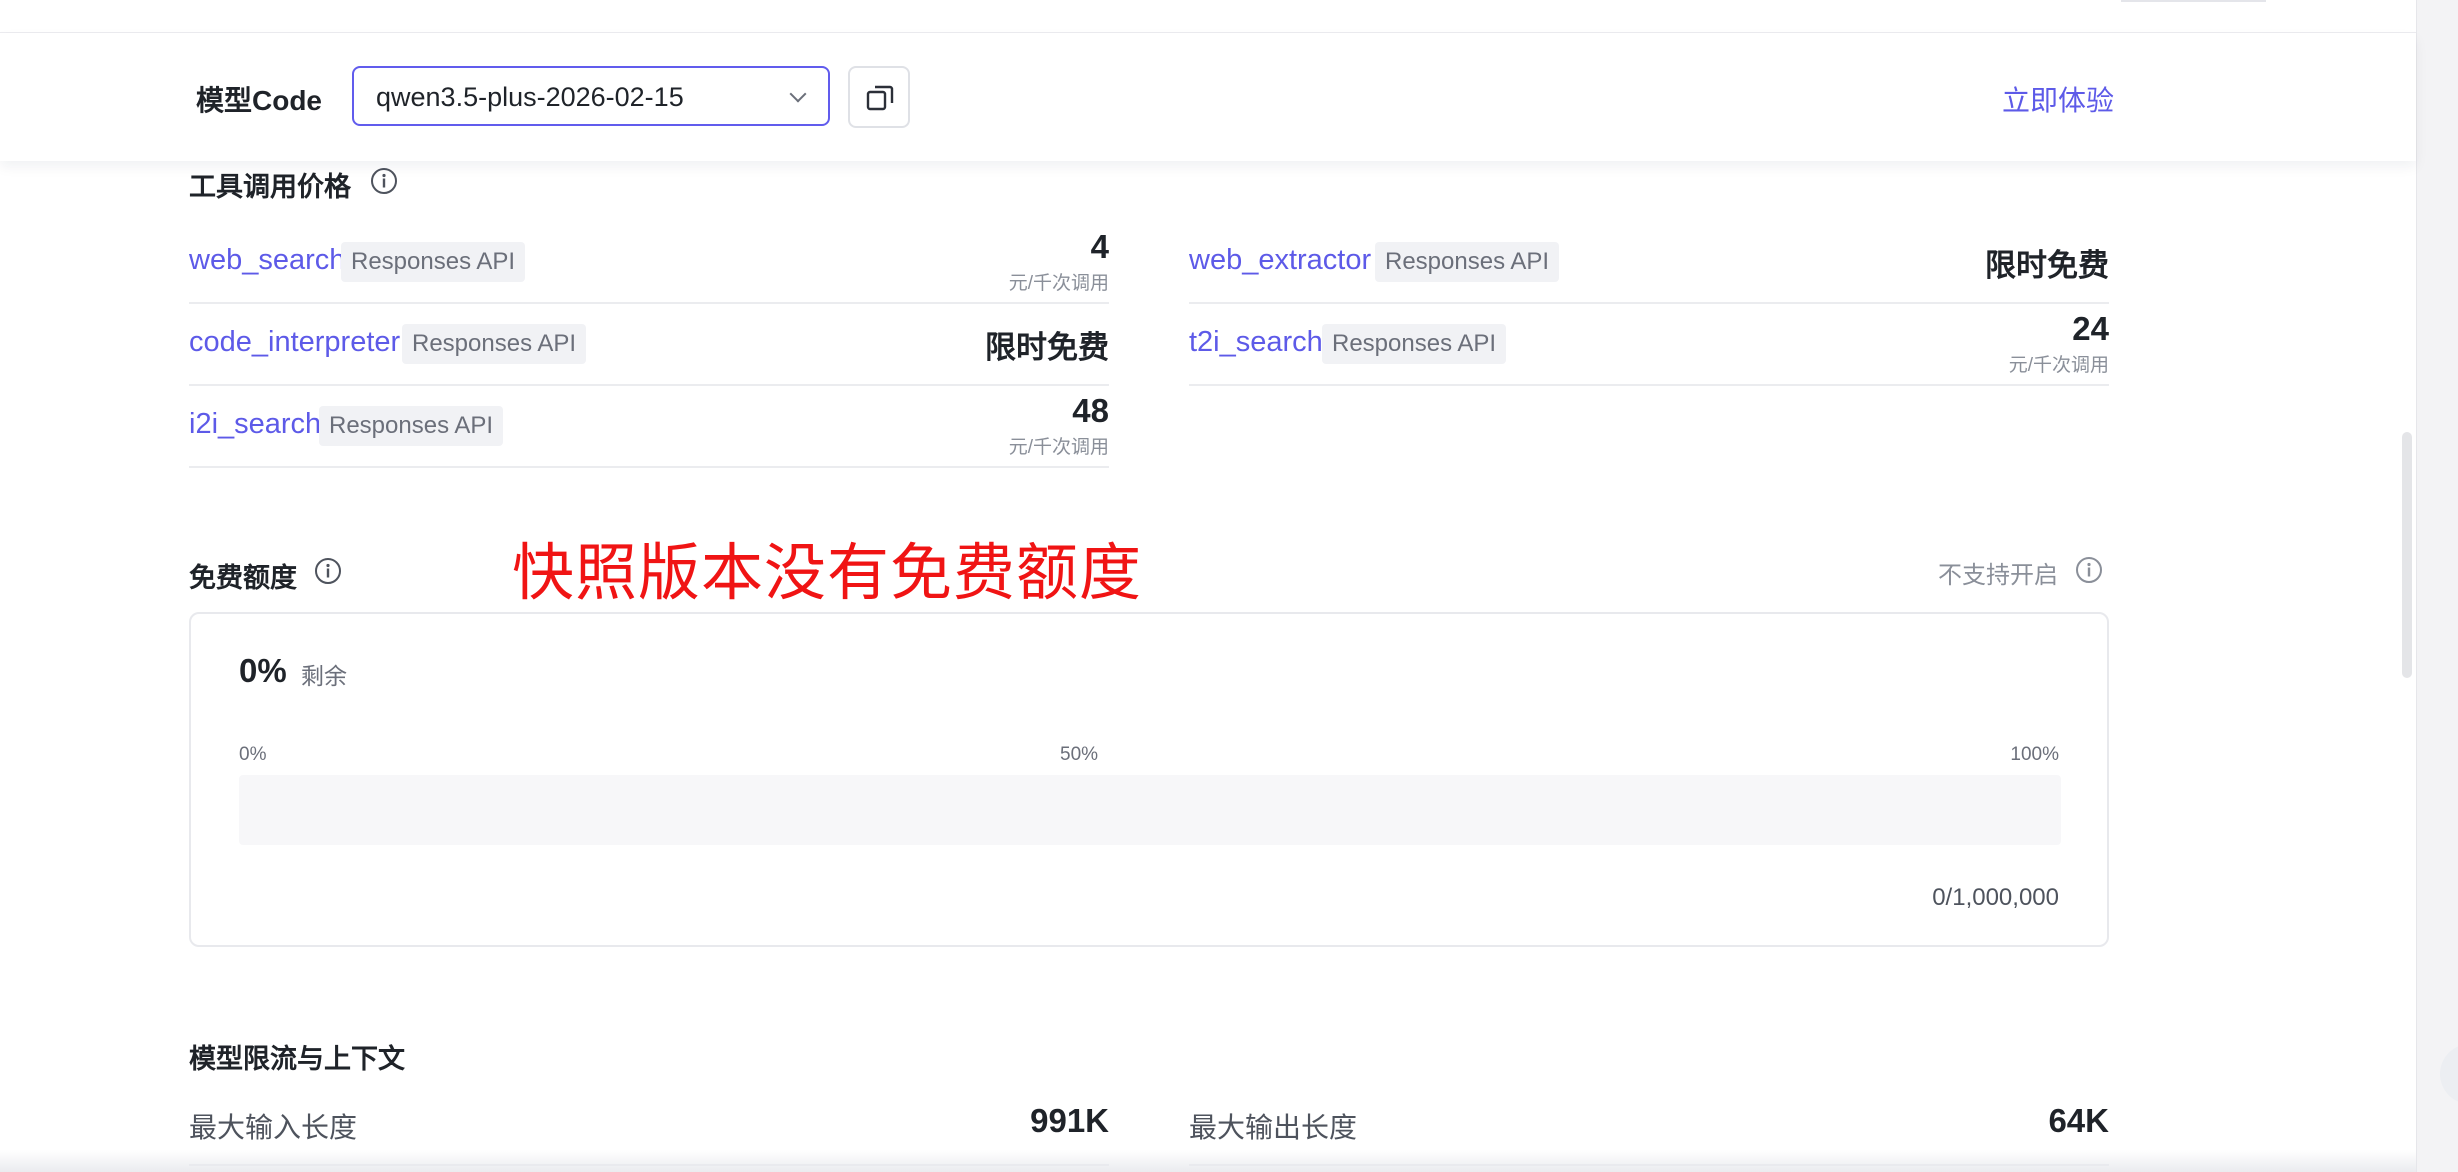  I want to click on limits-title: 模型限流与上下文, so click(297, 1059).